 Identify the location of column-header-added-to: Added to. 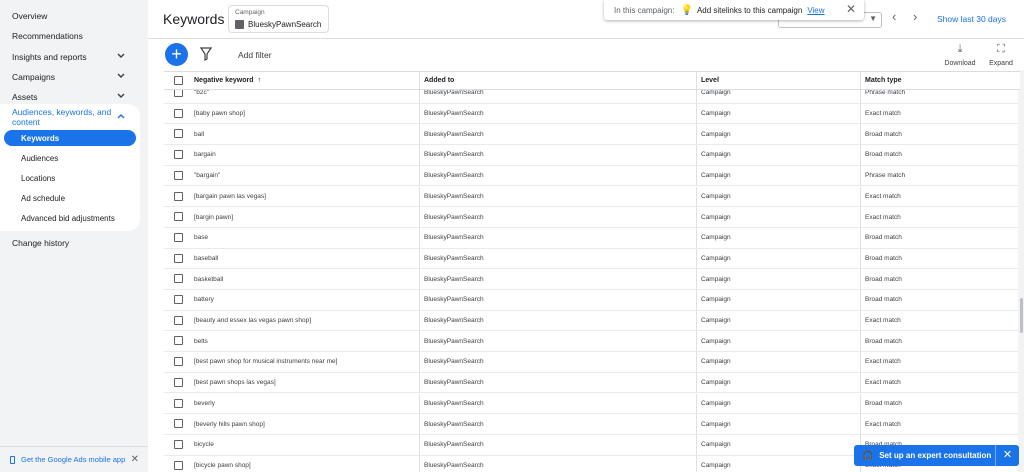
(439, 80).